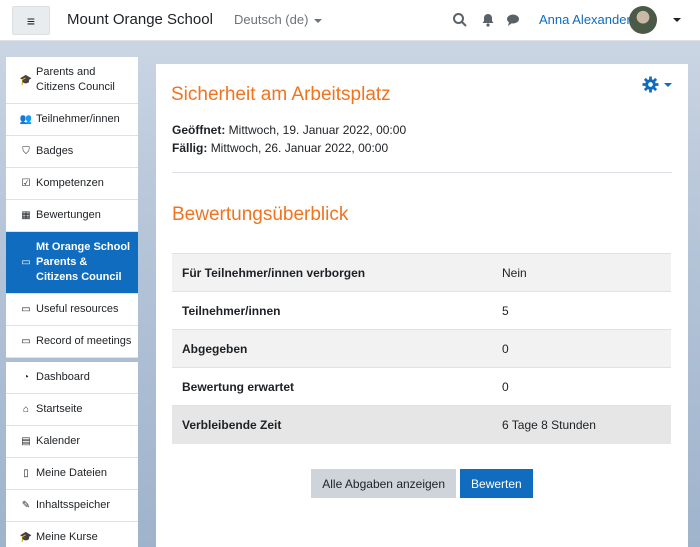 The height and width of the screenshot is (547, 700). What do you see at coordinates (260, 214) in the screenshot?
I see `section-title: Bewertungsüberblick` at bounding box center [260, 214].